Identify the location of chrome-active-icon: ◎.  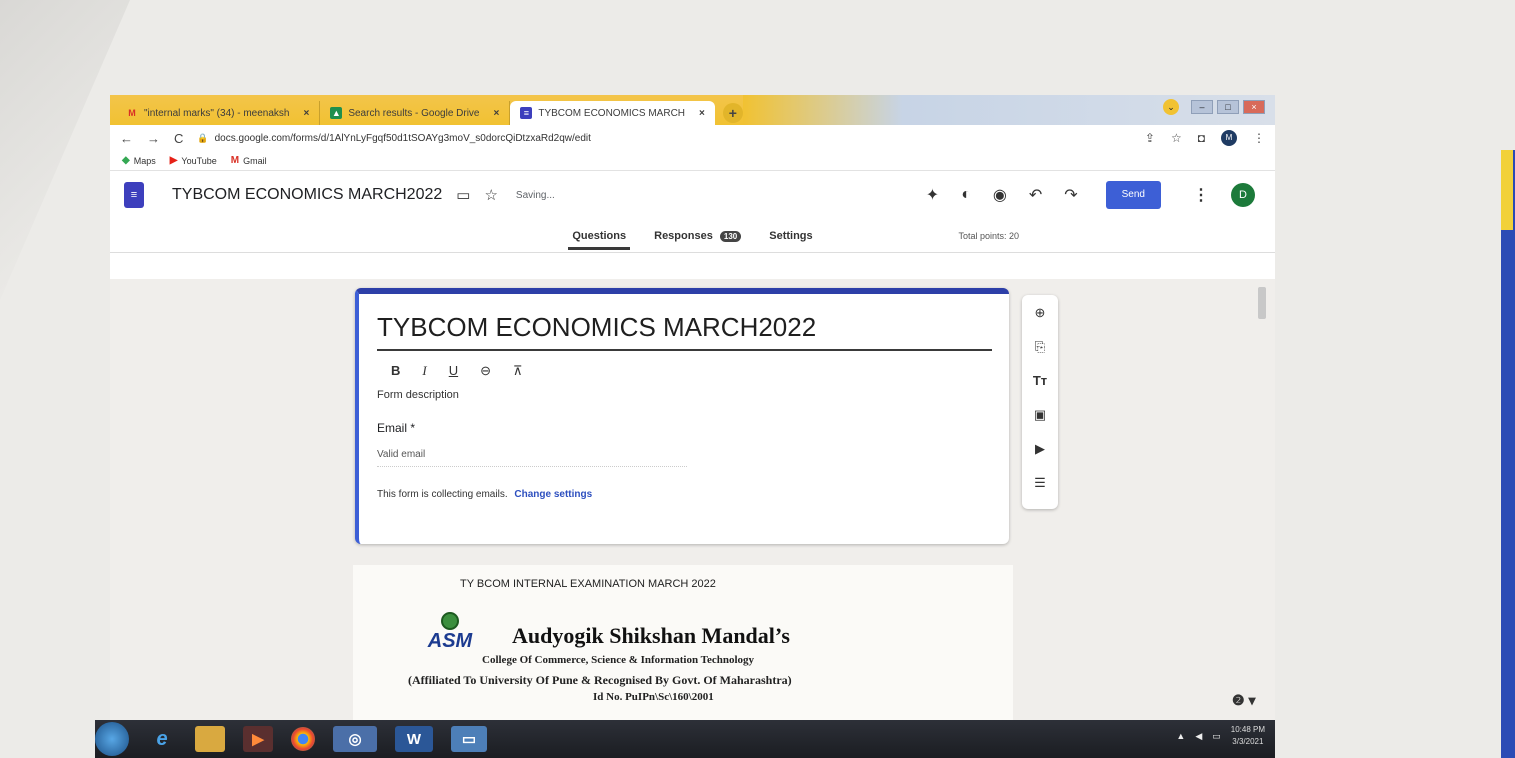
(355, 739).